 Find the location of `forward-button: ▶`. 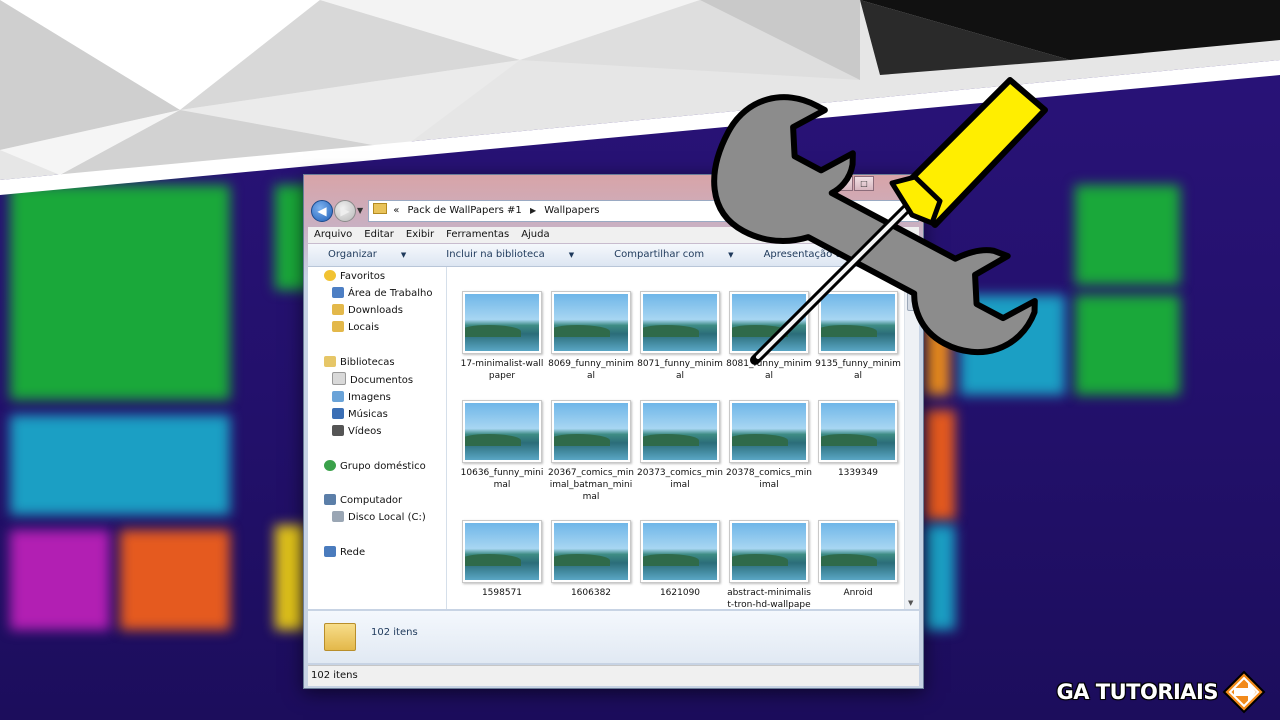

forward-button: ▶ is located at coordinates (345, 211).